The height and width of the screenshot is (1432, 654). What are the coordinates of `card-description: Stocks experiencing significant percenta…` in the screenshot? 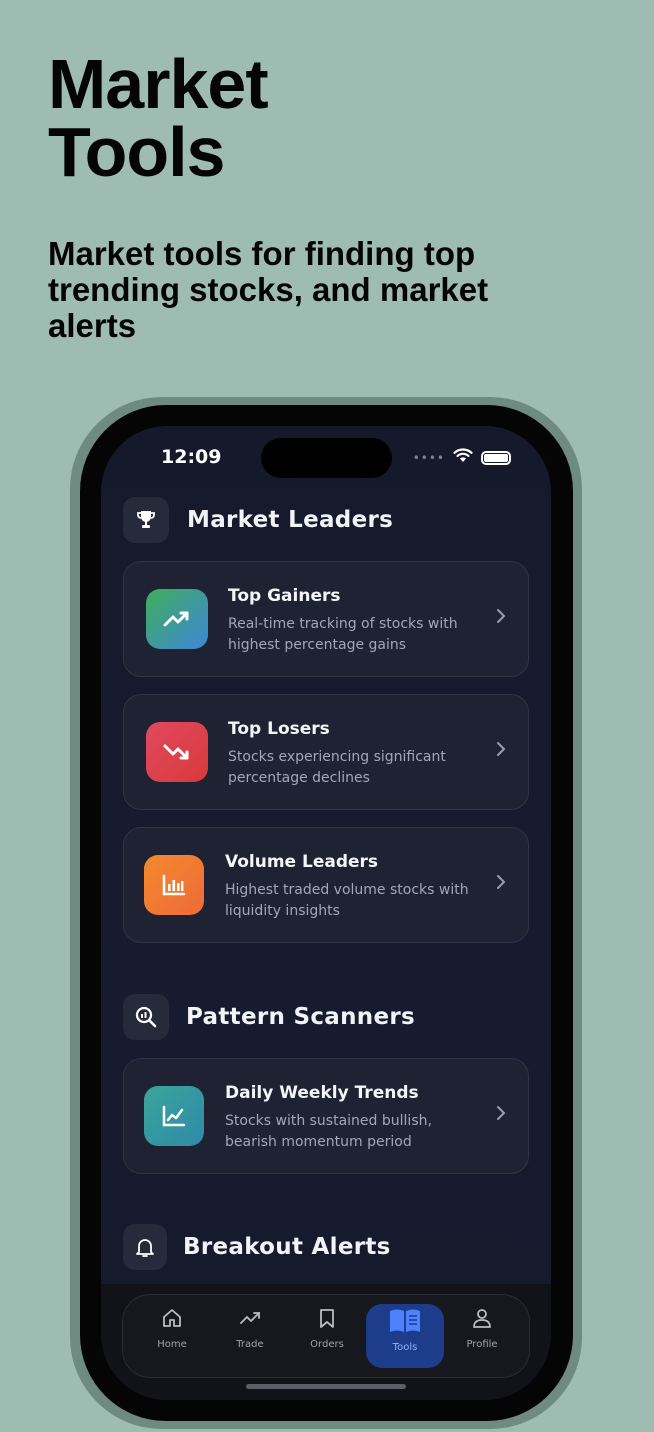 It's located at (337, 767).